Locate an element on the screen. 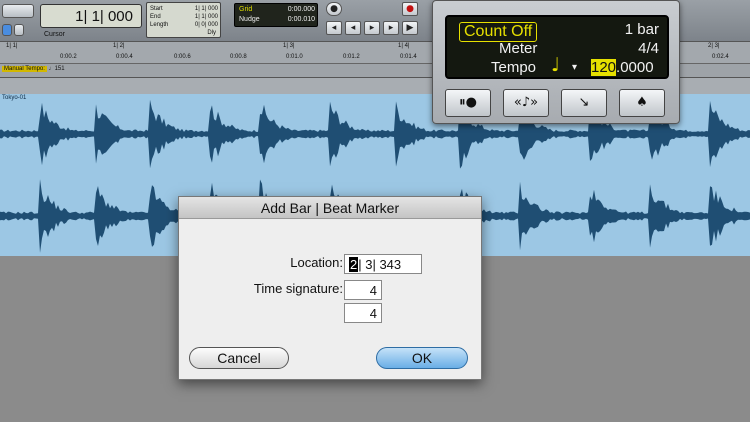  time-signature-label: Time signature: is located at coordinates (298, 288).